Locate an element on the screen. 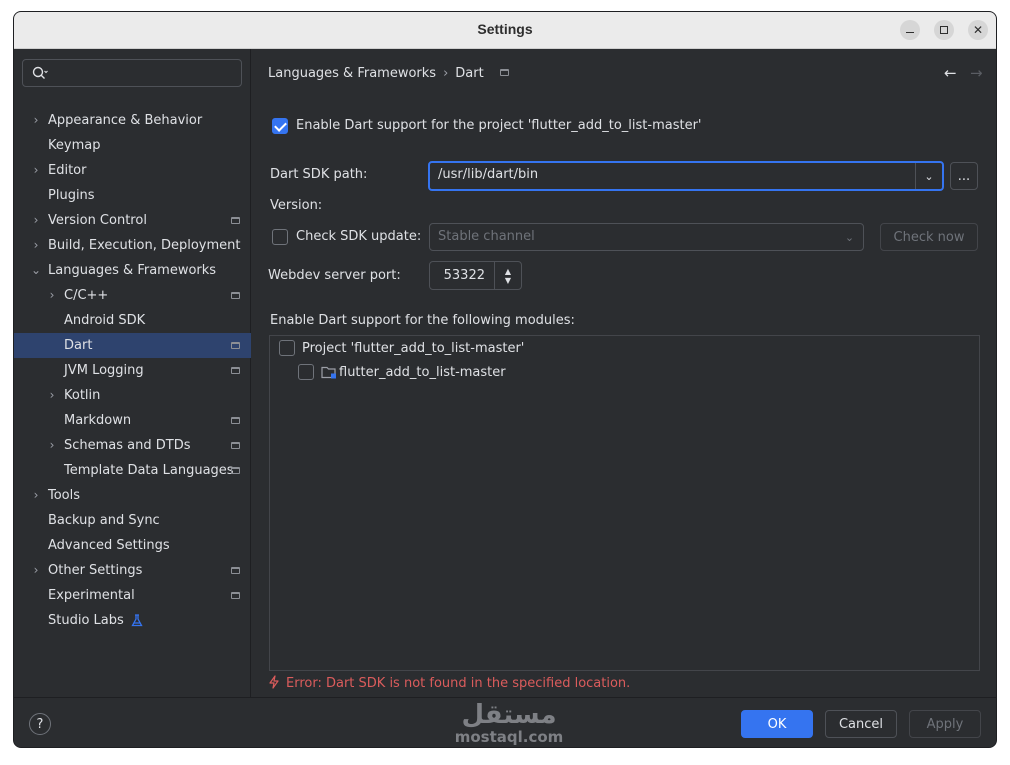 The width and height of the screenshot is (1010, 765). sidebar-item-keymap: Keymap is located at coordinates (132, 145).